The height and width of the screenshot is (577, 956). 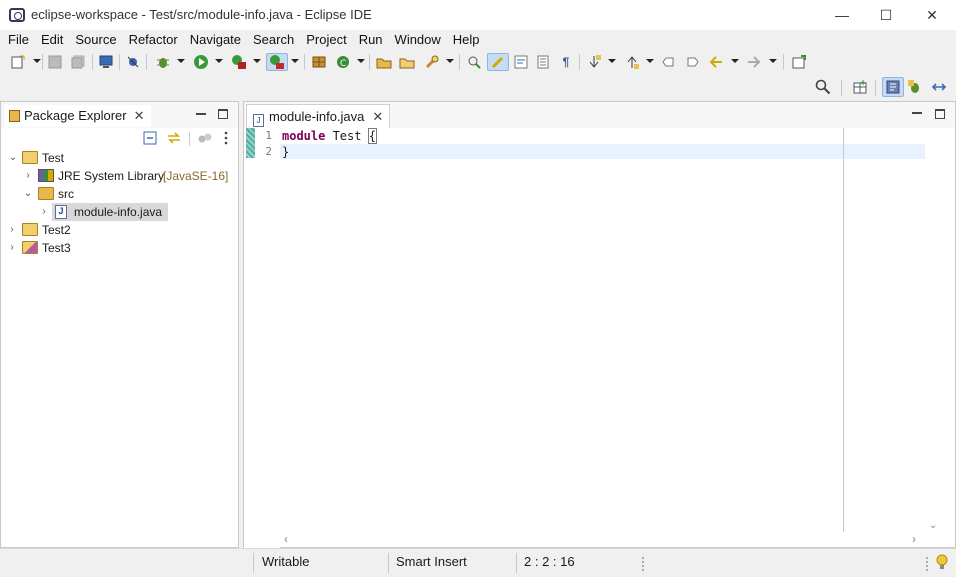 What do you see at coordinates (277, 62) in the screenshot?
I see `external-tools-icon` at bounding box center [277, 62].